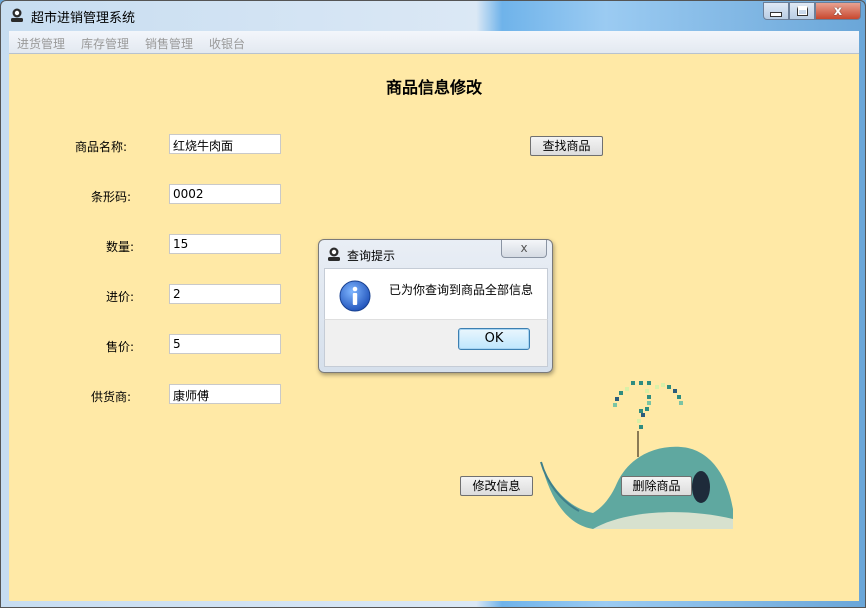 This screenshot has height=608, width=866. Describe the element at coordinates (371, 256) in the screenshot. I see `dialog-title: 查询提示` at that location.